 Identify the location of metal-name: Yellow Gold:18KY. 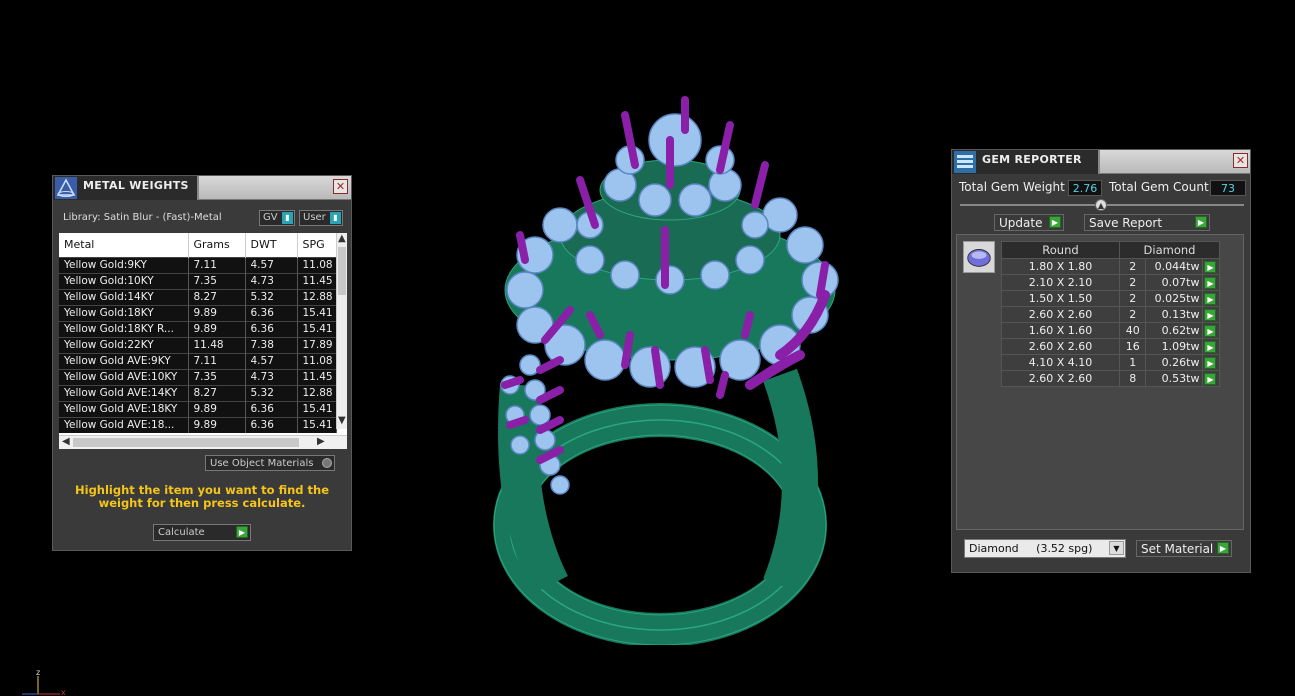
(124, 312).